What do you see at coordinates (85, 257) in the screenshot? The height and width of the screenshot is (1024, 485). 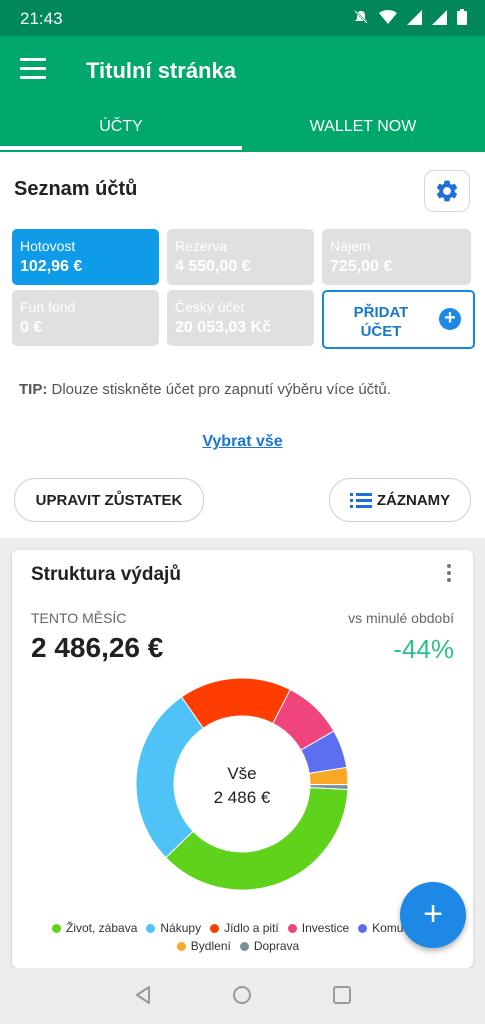 I see `account-tile-hotovost: Hotovost 102,96 €` at bounding box center [85, 257].